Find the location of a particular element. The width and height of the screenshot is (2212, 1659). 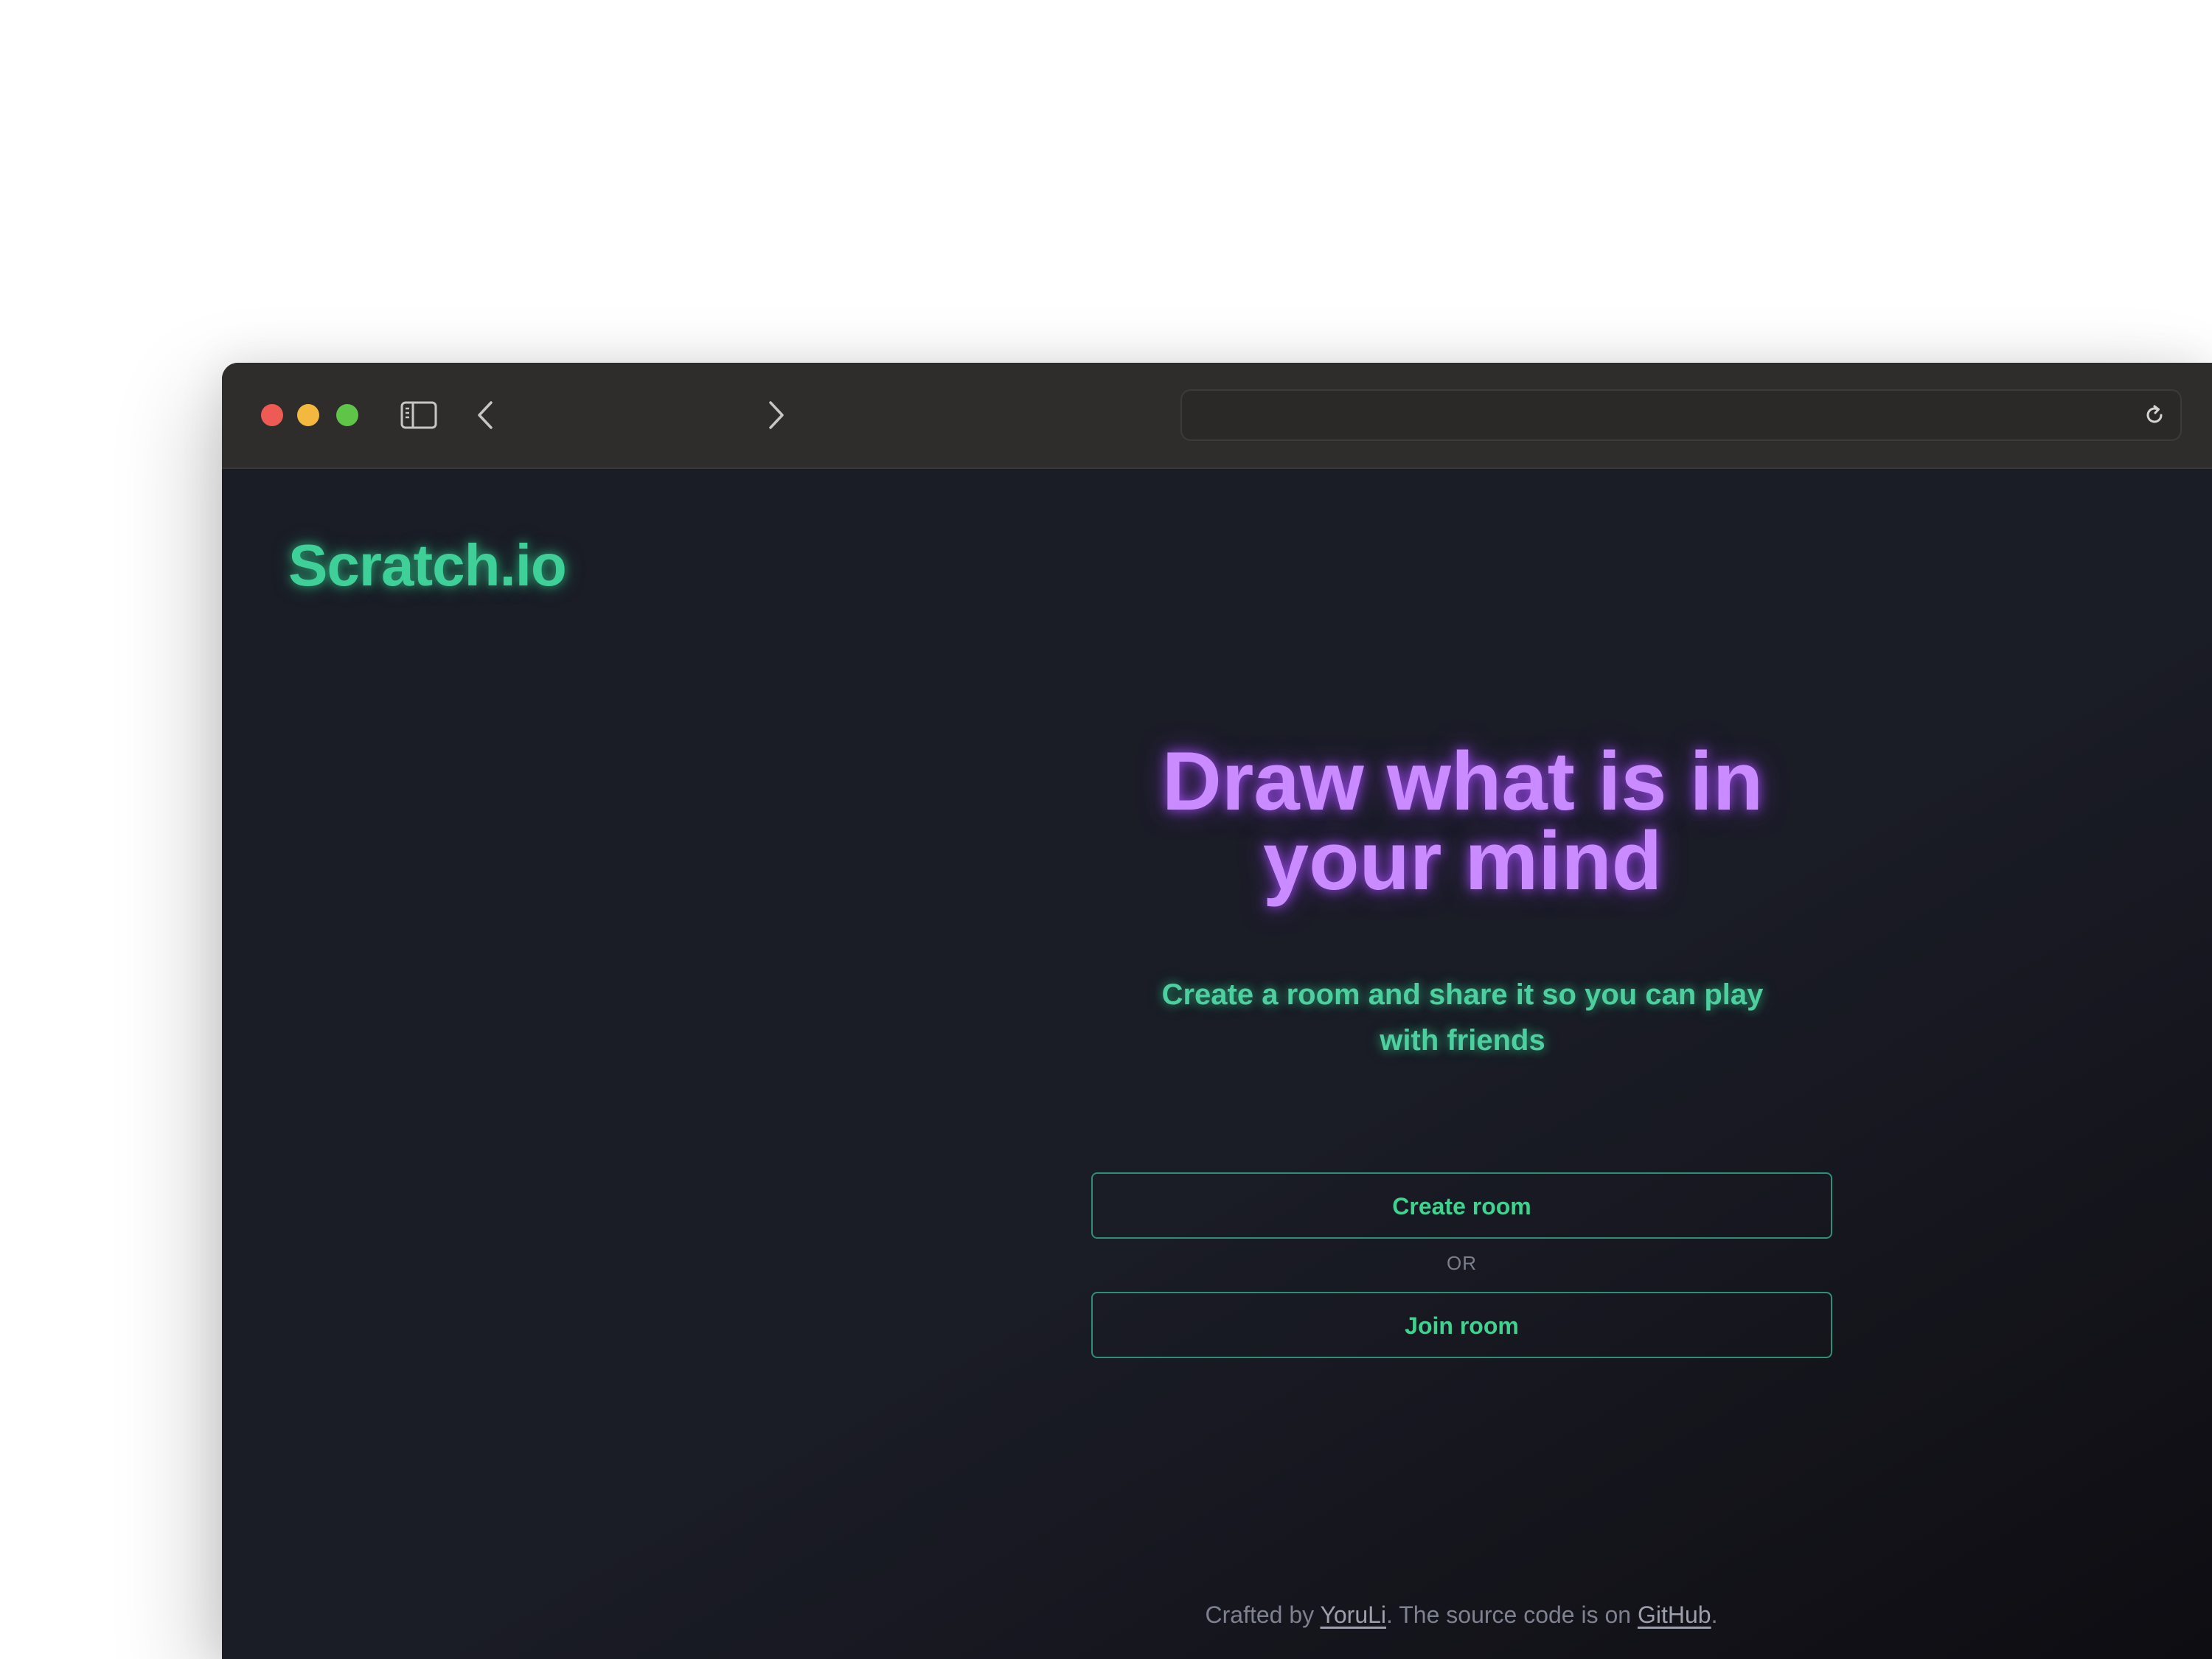

site-logo: Scratch.io is located at coordinates (427, 565).